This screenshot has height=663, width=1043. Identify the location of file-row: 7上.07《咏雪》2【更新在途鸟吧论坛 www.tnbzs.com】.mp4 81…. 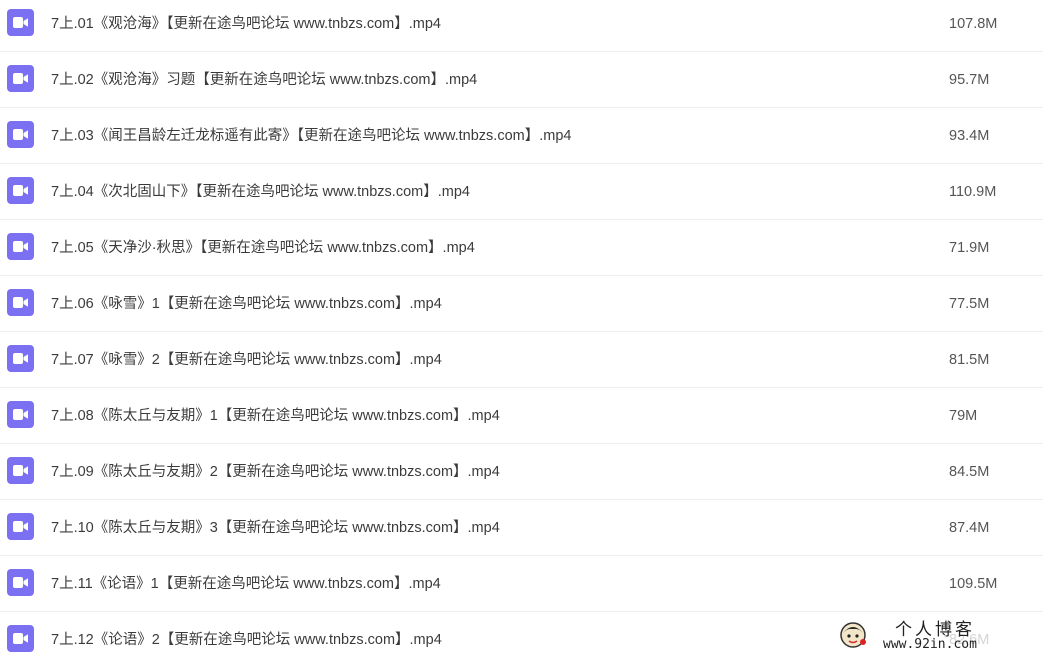
(521, 360).